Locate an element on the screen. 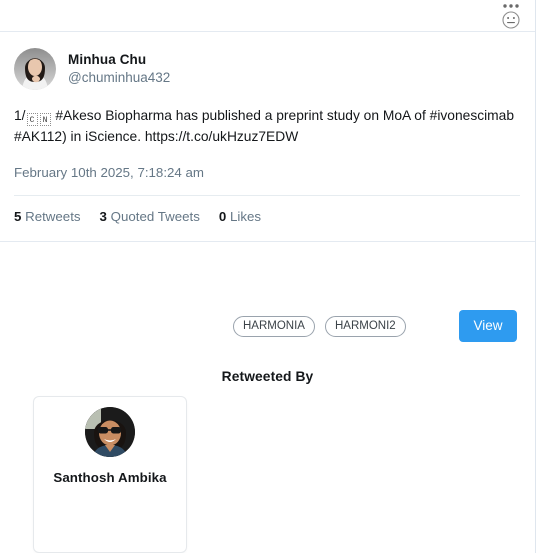 This screenshot has width=542, height=553. stat-quoted-count: 3 is located at coordinates (103, 216).